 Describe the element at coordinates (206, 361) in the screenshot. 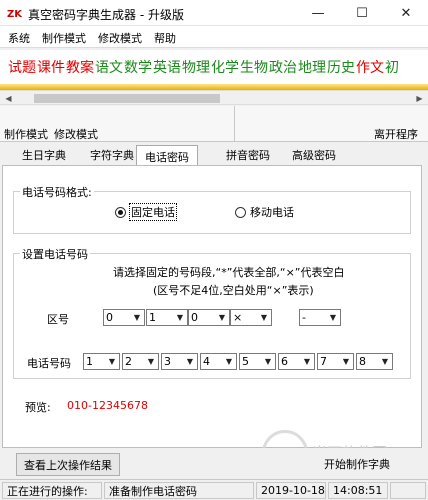

I see `combo-value: 4` at that location.